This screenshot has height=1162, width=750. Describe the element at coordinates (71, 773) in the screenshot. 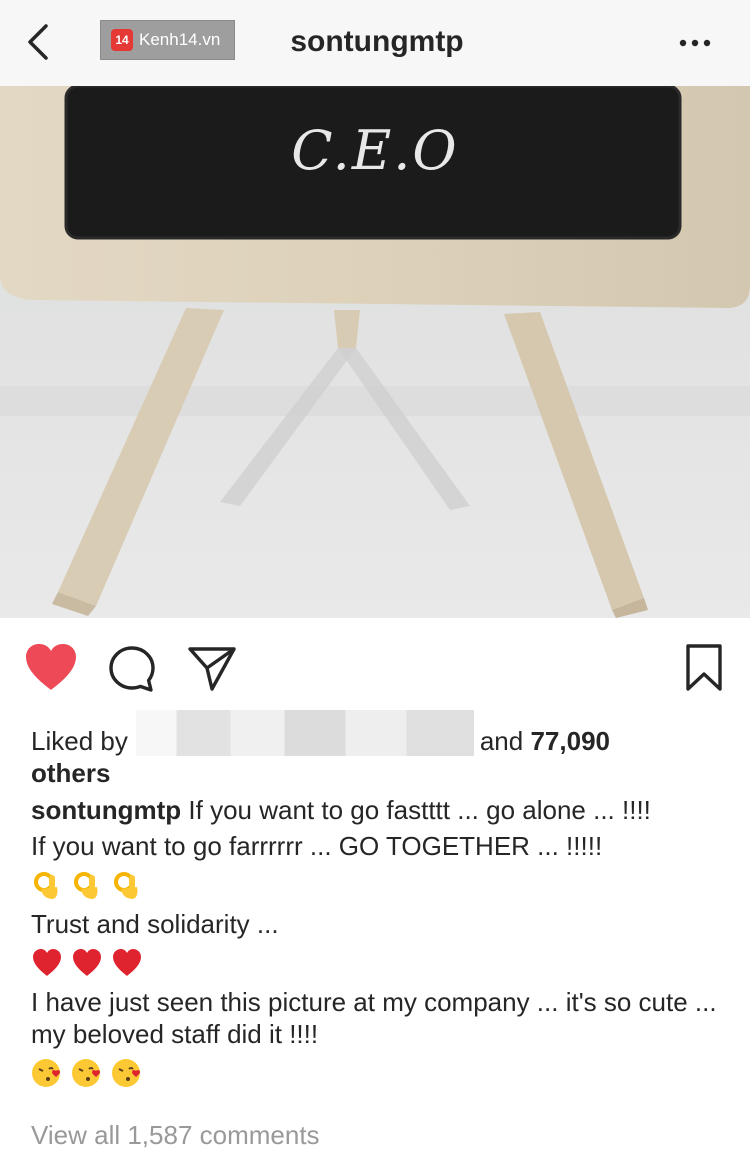

I see `others-label: others` at that location.